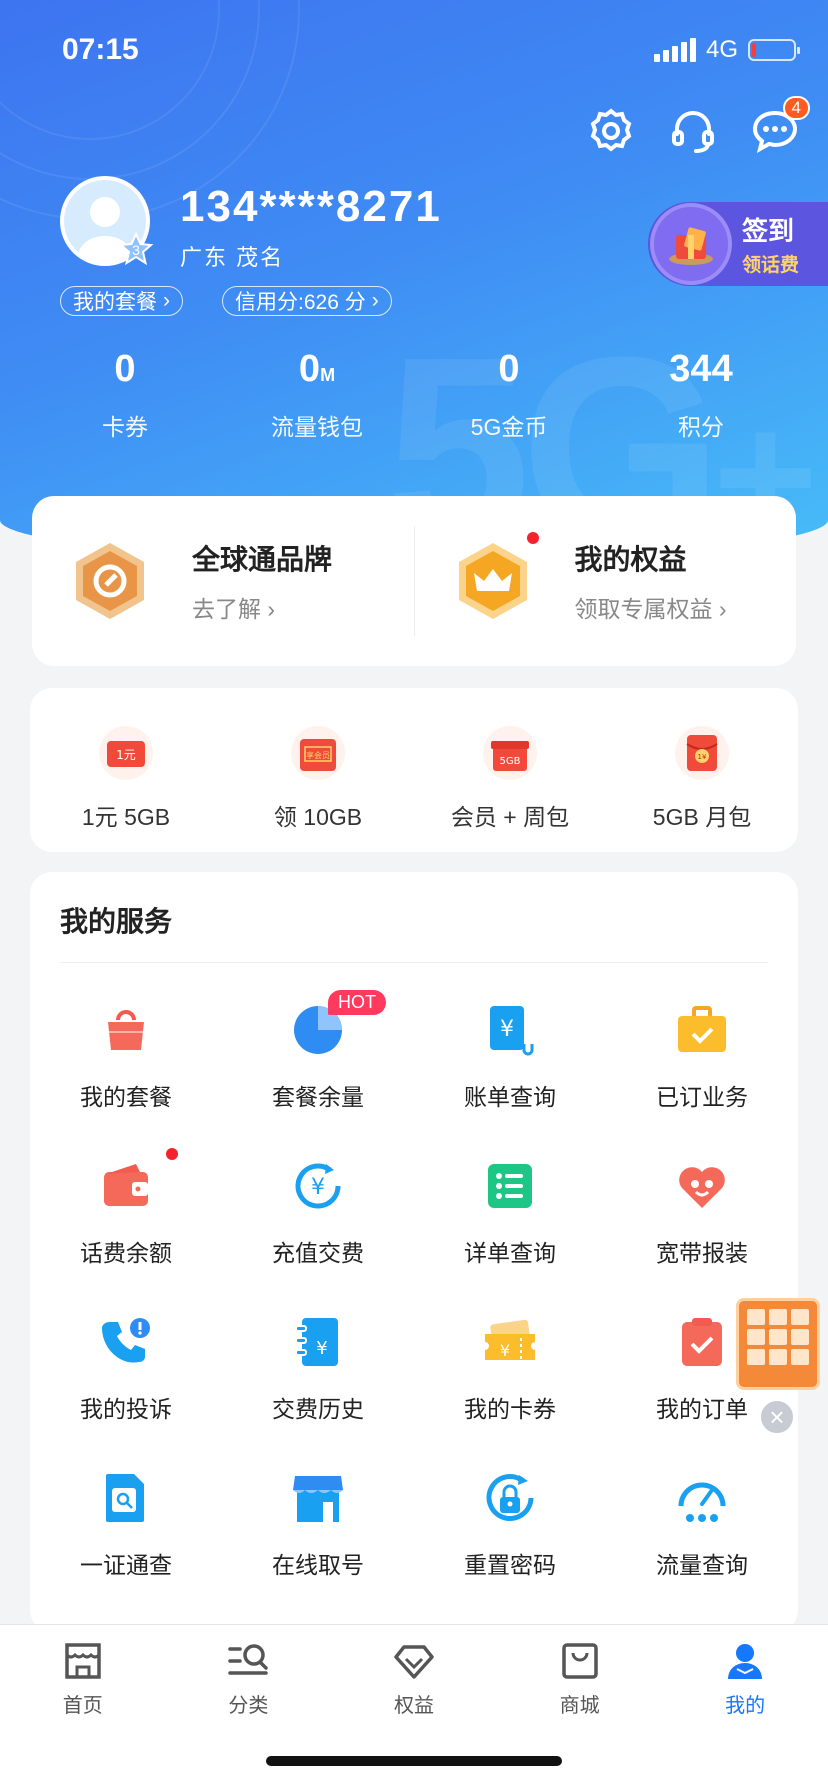 This screenshot has height=1792, width=828. I want to click on gift-box-icon, so click(691, 244).